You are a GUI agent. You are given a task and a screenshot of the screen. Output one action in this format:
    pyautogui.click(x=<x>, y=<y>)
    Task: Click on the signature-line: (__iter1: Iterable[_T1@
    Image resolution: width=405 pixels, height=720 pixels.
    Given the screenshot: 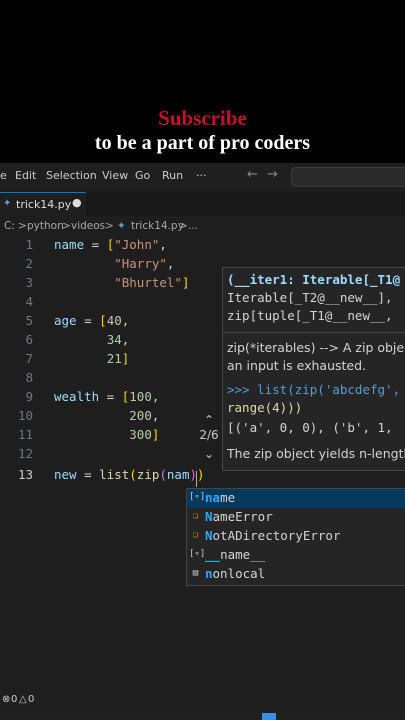 What is the action you would take?
    pyautogui.click(x=314, y=279)
    